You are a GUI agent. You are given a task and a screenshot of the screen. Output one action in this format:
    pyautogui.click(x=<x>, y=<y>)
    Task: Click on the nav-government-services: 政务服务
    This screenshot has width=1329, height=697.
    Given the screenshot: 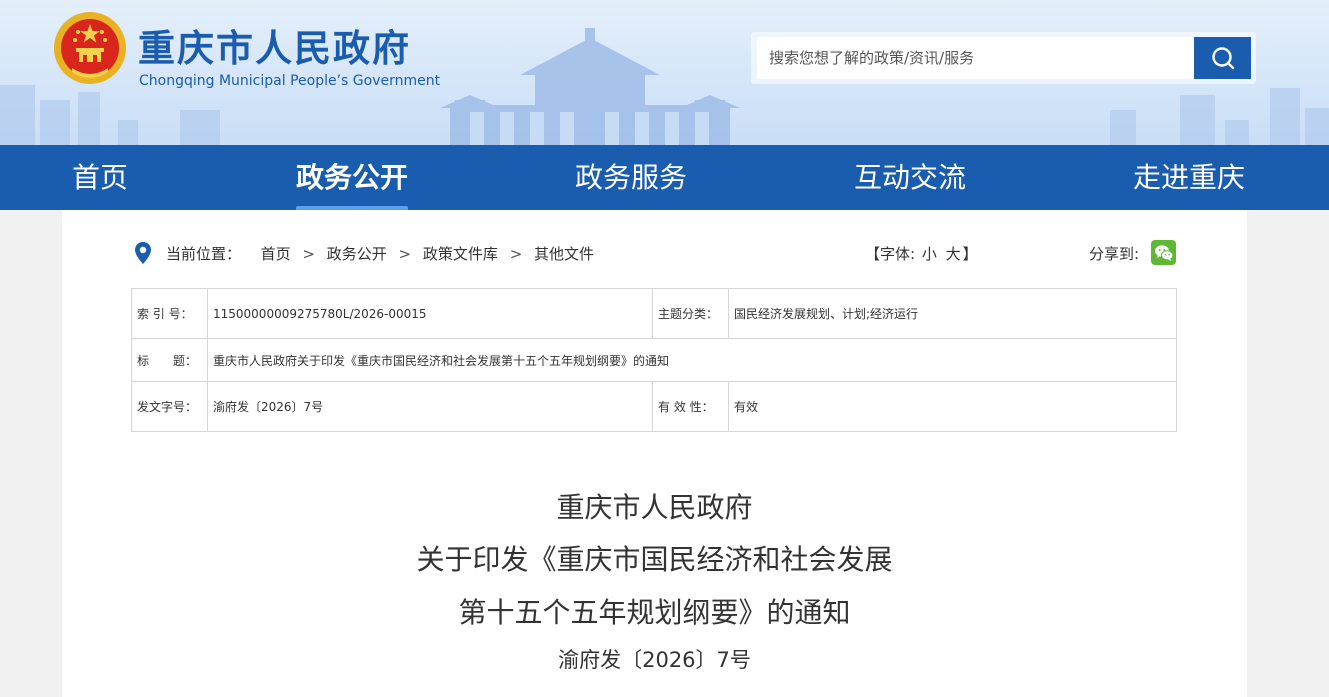 What is the action you would take?
    pyautogui.click(x=631, y=177)
    